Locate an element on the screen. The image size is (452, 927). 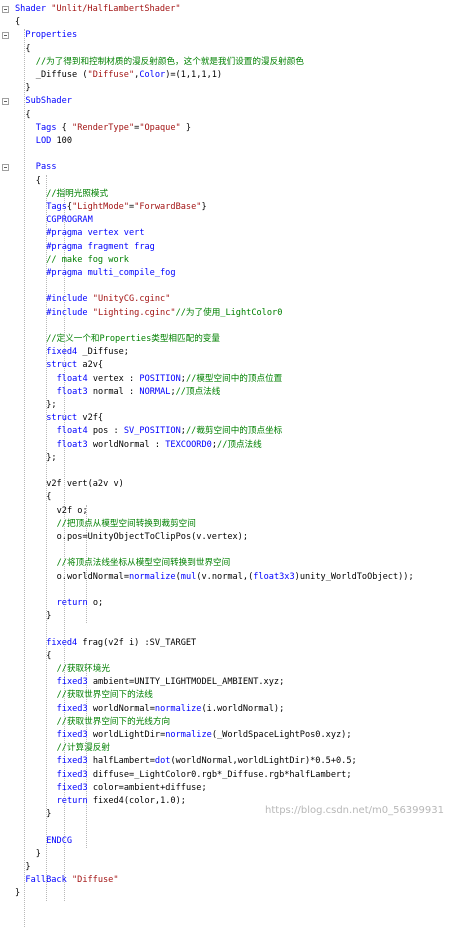
code-token-plain: (_WorldSpaceLightPos0.xyz); is located at coordinates (281, 735).